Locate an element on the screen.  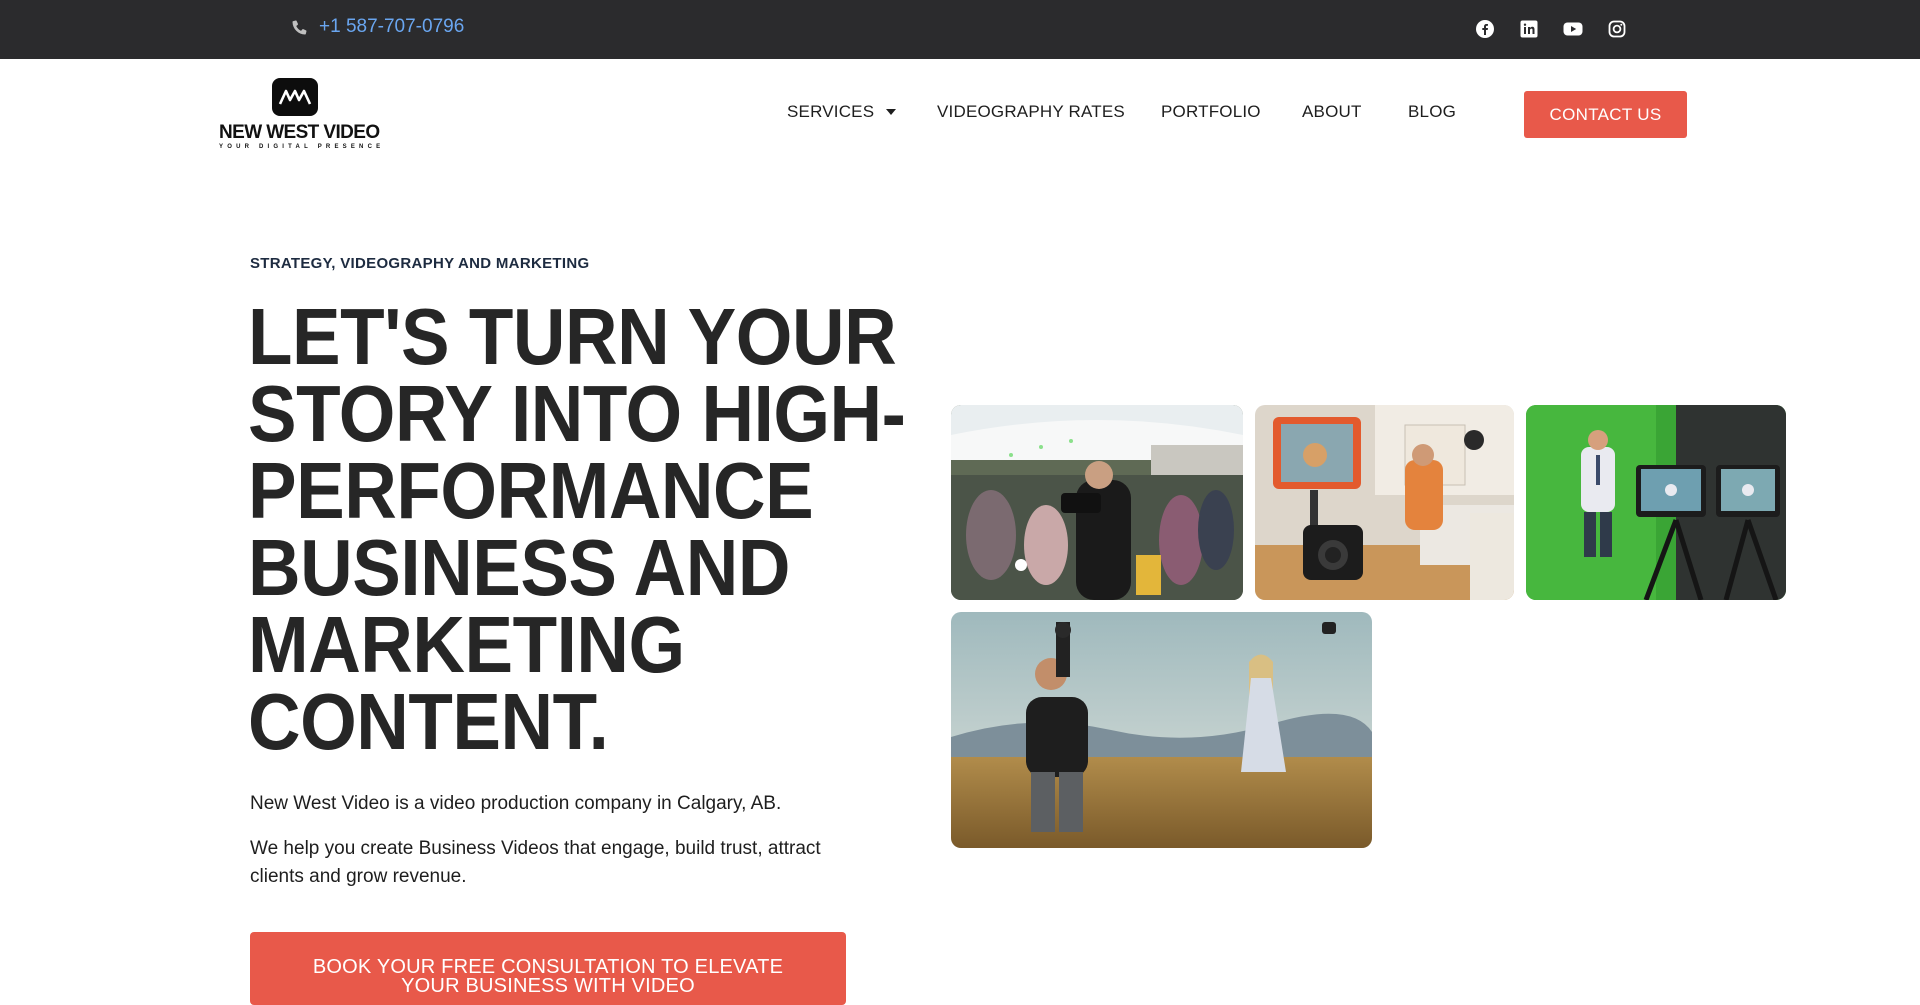
gallery-photo-greenscreen-studio is located at coordinates (1656, 502).